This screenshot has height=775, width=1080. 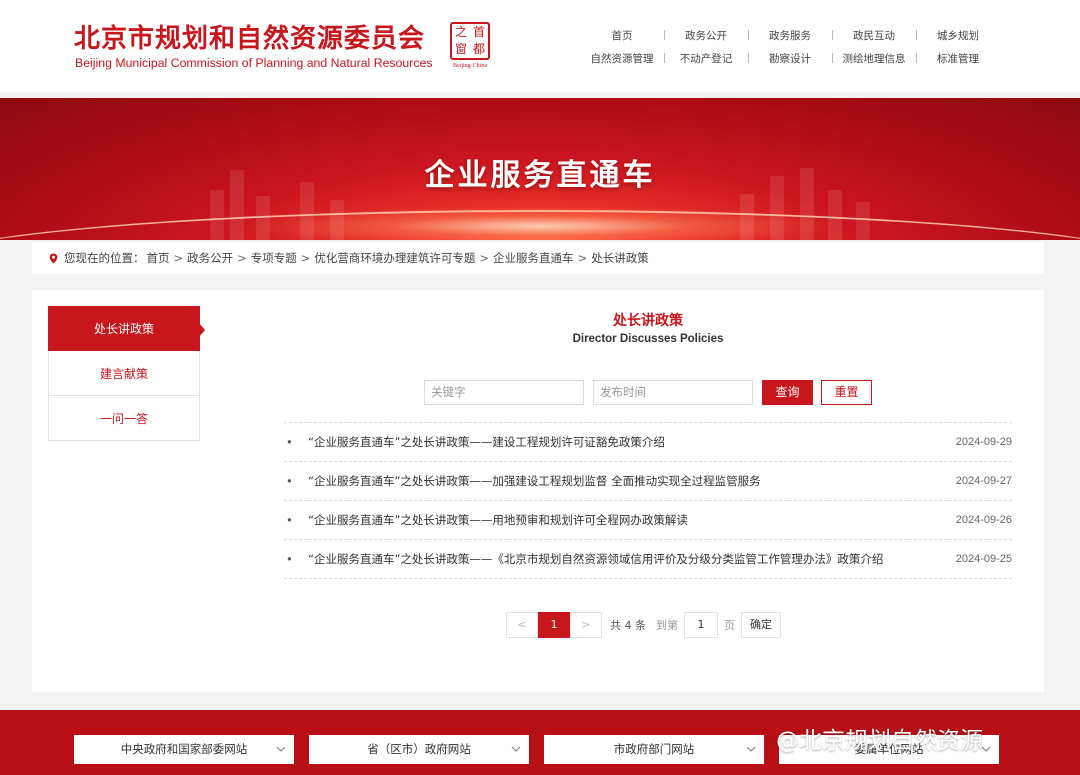 I want to click on municipal-dept-sites-select: 市政府部门网站, so click(x=654, y=749).